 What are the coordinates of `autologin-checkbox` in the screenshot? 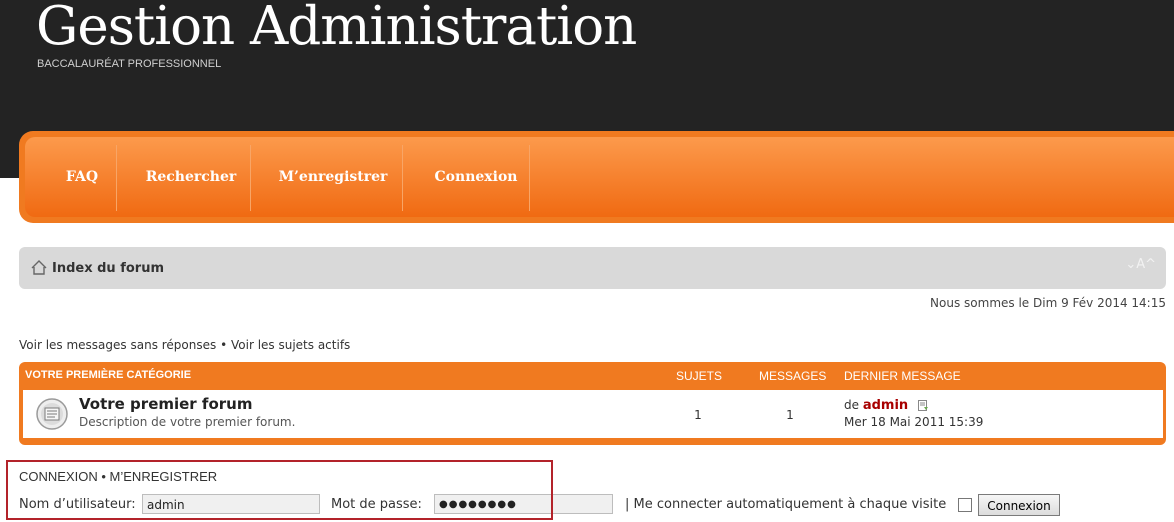 It's located at (965, 505).